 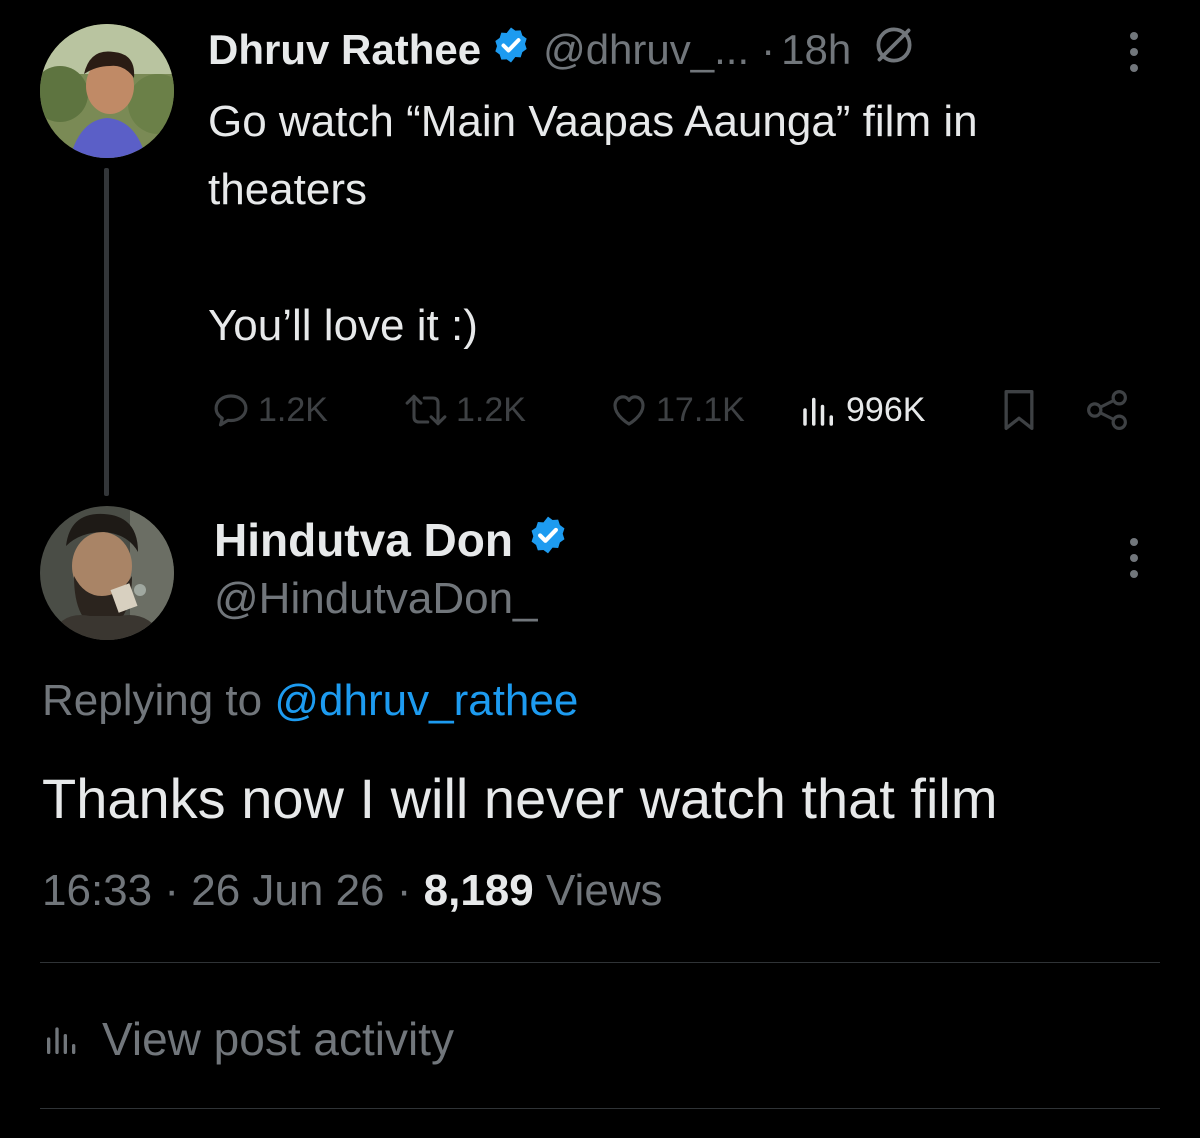 I want to click on bookmark-button, so click(x=1019, y=410).